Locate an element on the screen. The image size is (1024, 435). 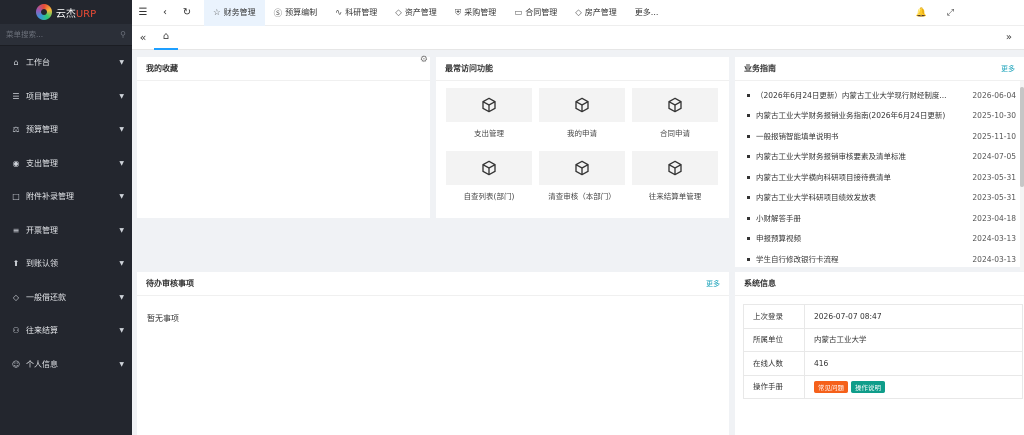
sidebar-item: ◉ 支出管理 ▼ is located at coordinates (66, 164).